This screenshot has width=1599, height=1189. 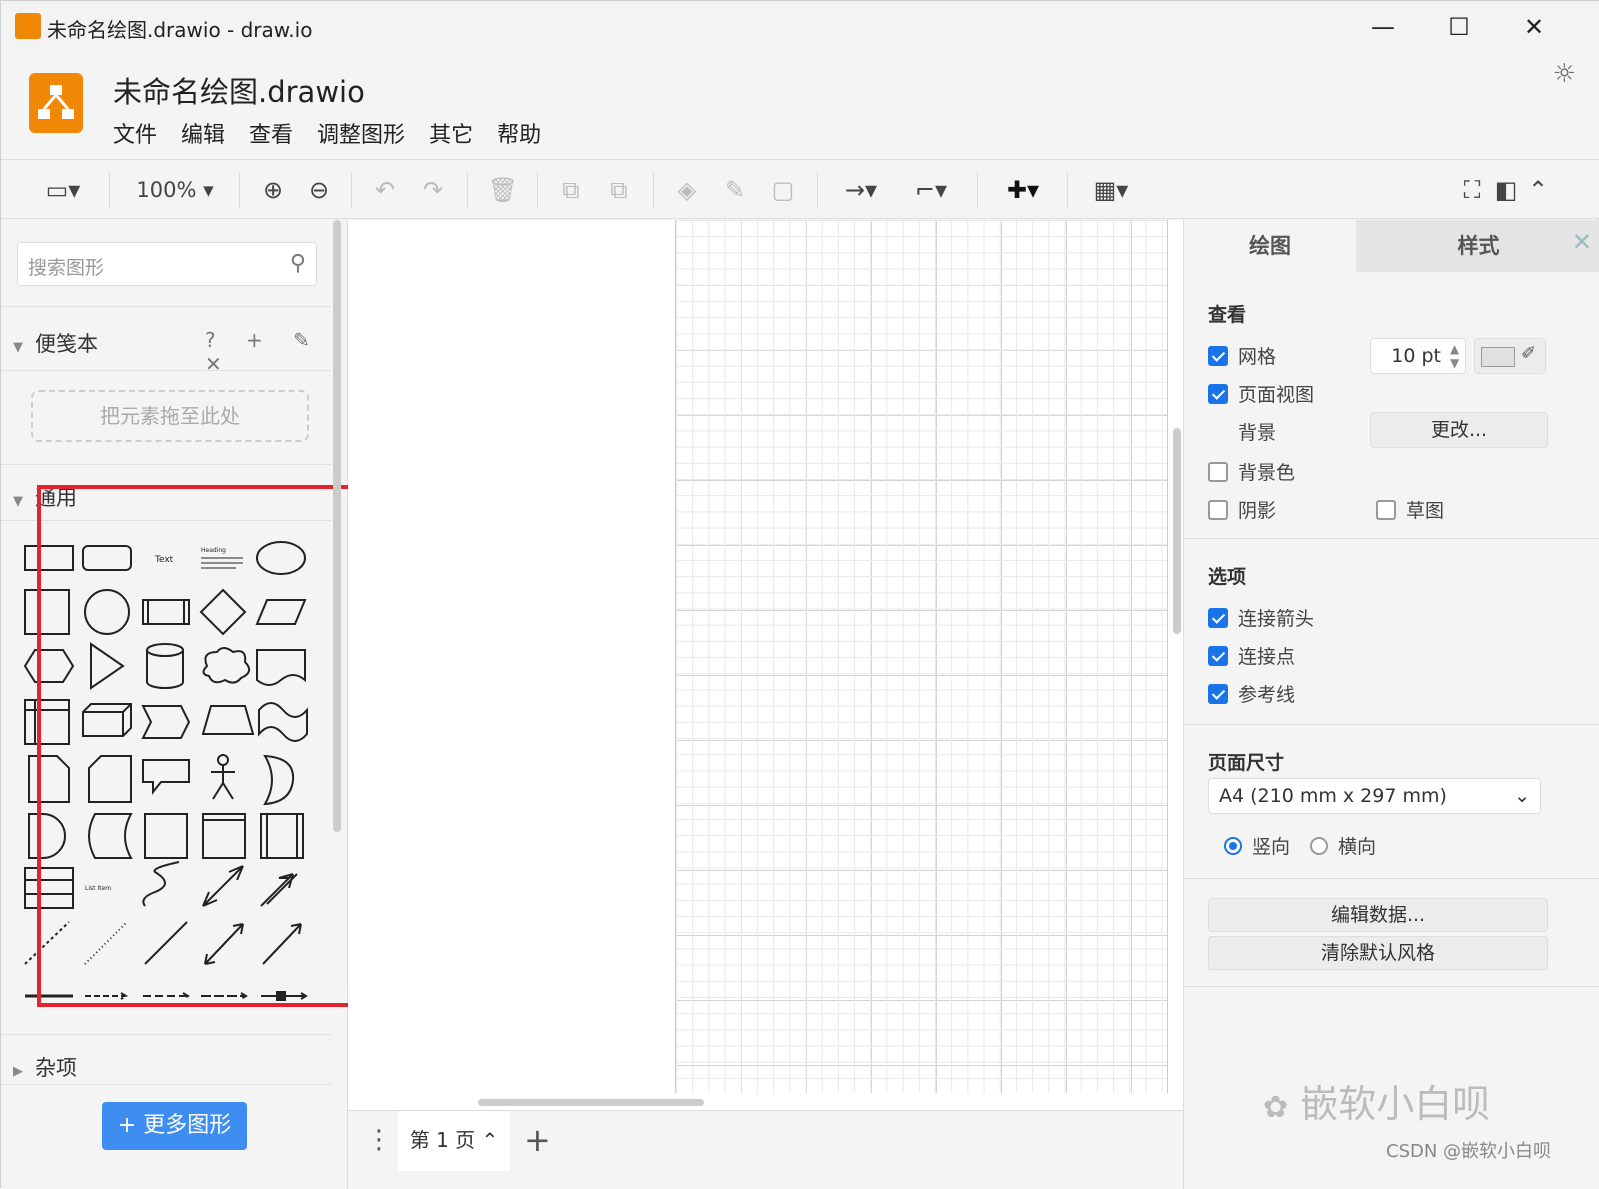 I want to click on connection-points-label: 连接点, so click(x=1267, y=657).